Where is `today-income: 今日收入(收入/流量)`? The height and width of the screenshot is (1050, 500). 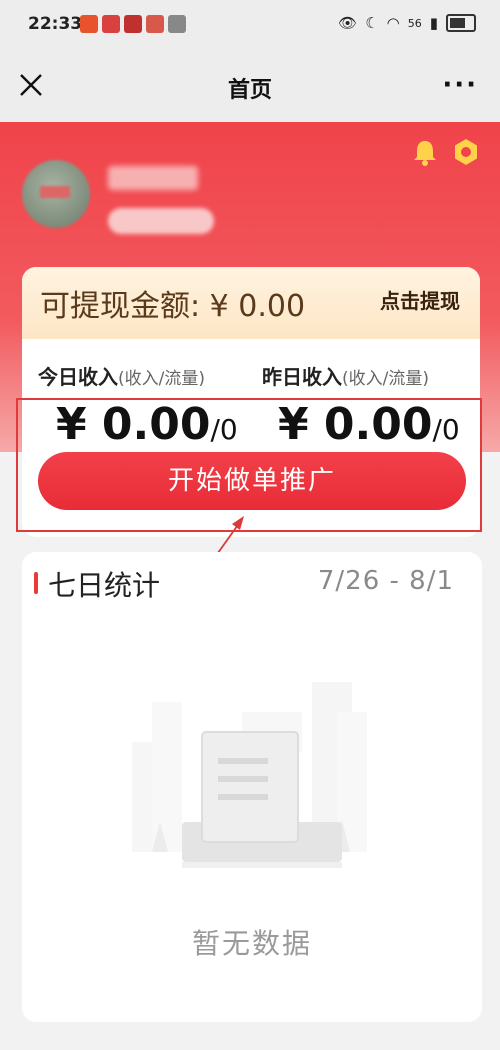
today-income: 今日收入(收入/流量) is located at coordinates (121, 375).